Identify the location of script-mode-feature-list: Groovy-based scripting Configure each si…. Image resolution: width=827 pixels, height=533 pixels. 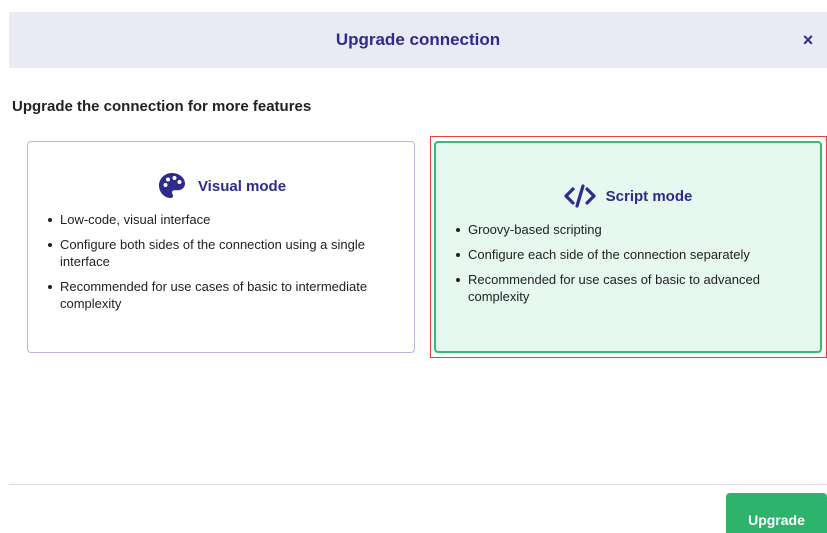
(628, 267).